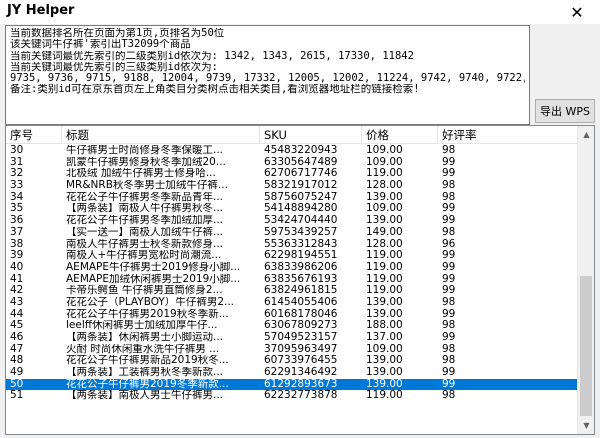 This screenshot has width=600, height=438. Describe the element at coordinates (161, 135) in the screenshot. I see `header-title: 标题` at that location.